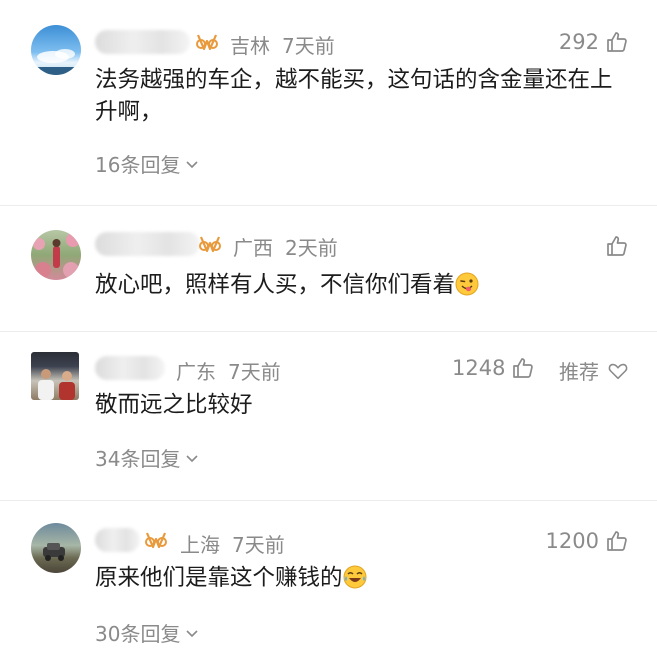 The width and height of the screenshot is (657, 657). Describe the element at coordinates (219, 578) in the screenshot. I see `comment-text: 原来他们是靠这个赚钱的` at that location.